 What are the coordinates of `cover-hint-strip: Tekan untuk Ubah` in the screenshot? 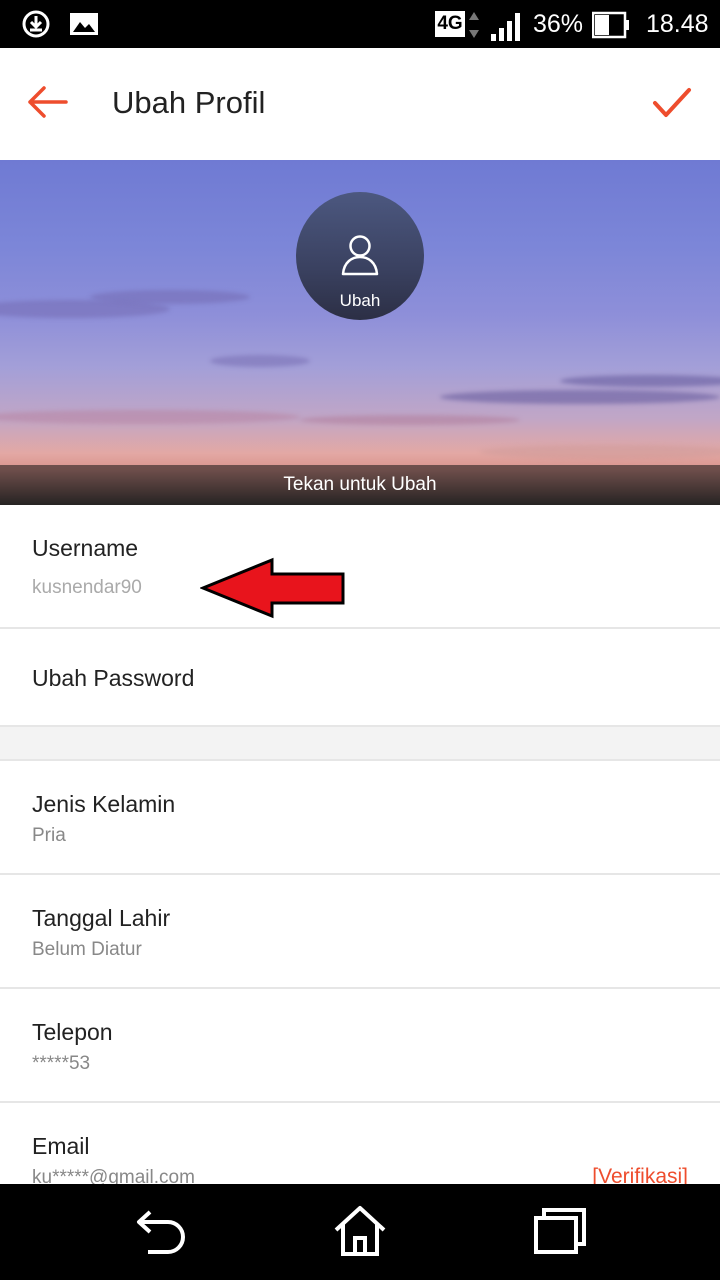 It's located at (360, 485).